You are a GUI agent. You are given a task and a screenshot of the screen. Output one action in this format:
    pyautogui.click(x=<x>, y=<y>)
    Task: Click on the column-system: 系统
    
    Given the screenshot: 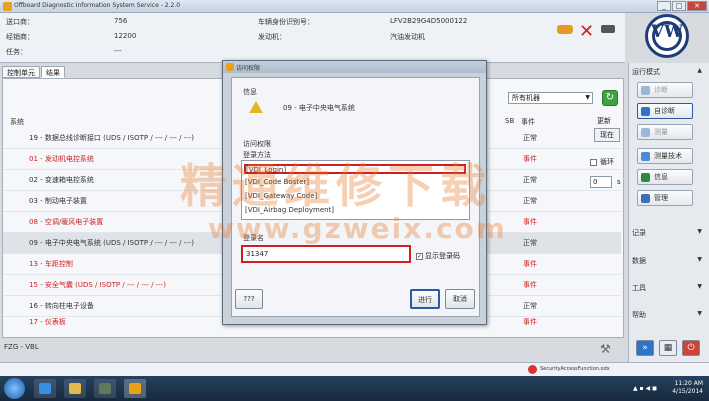 What is the action you would take?
    pyautogui.click(x=17, y=122)
    